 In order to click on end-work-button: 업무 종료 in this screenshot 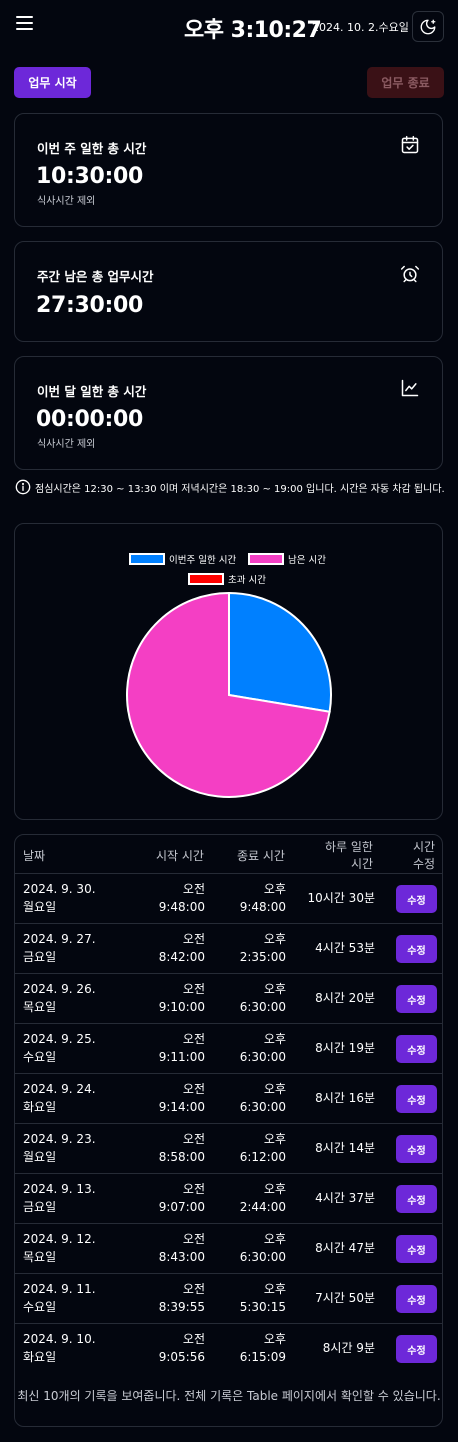, I will do `click(405, 82)`.